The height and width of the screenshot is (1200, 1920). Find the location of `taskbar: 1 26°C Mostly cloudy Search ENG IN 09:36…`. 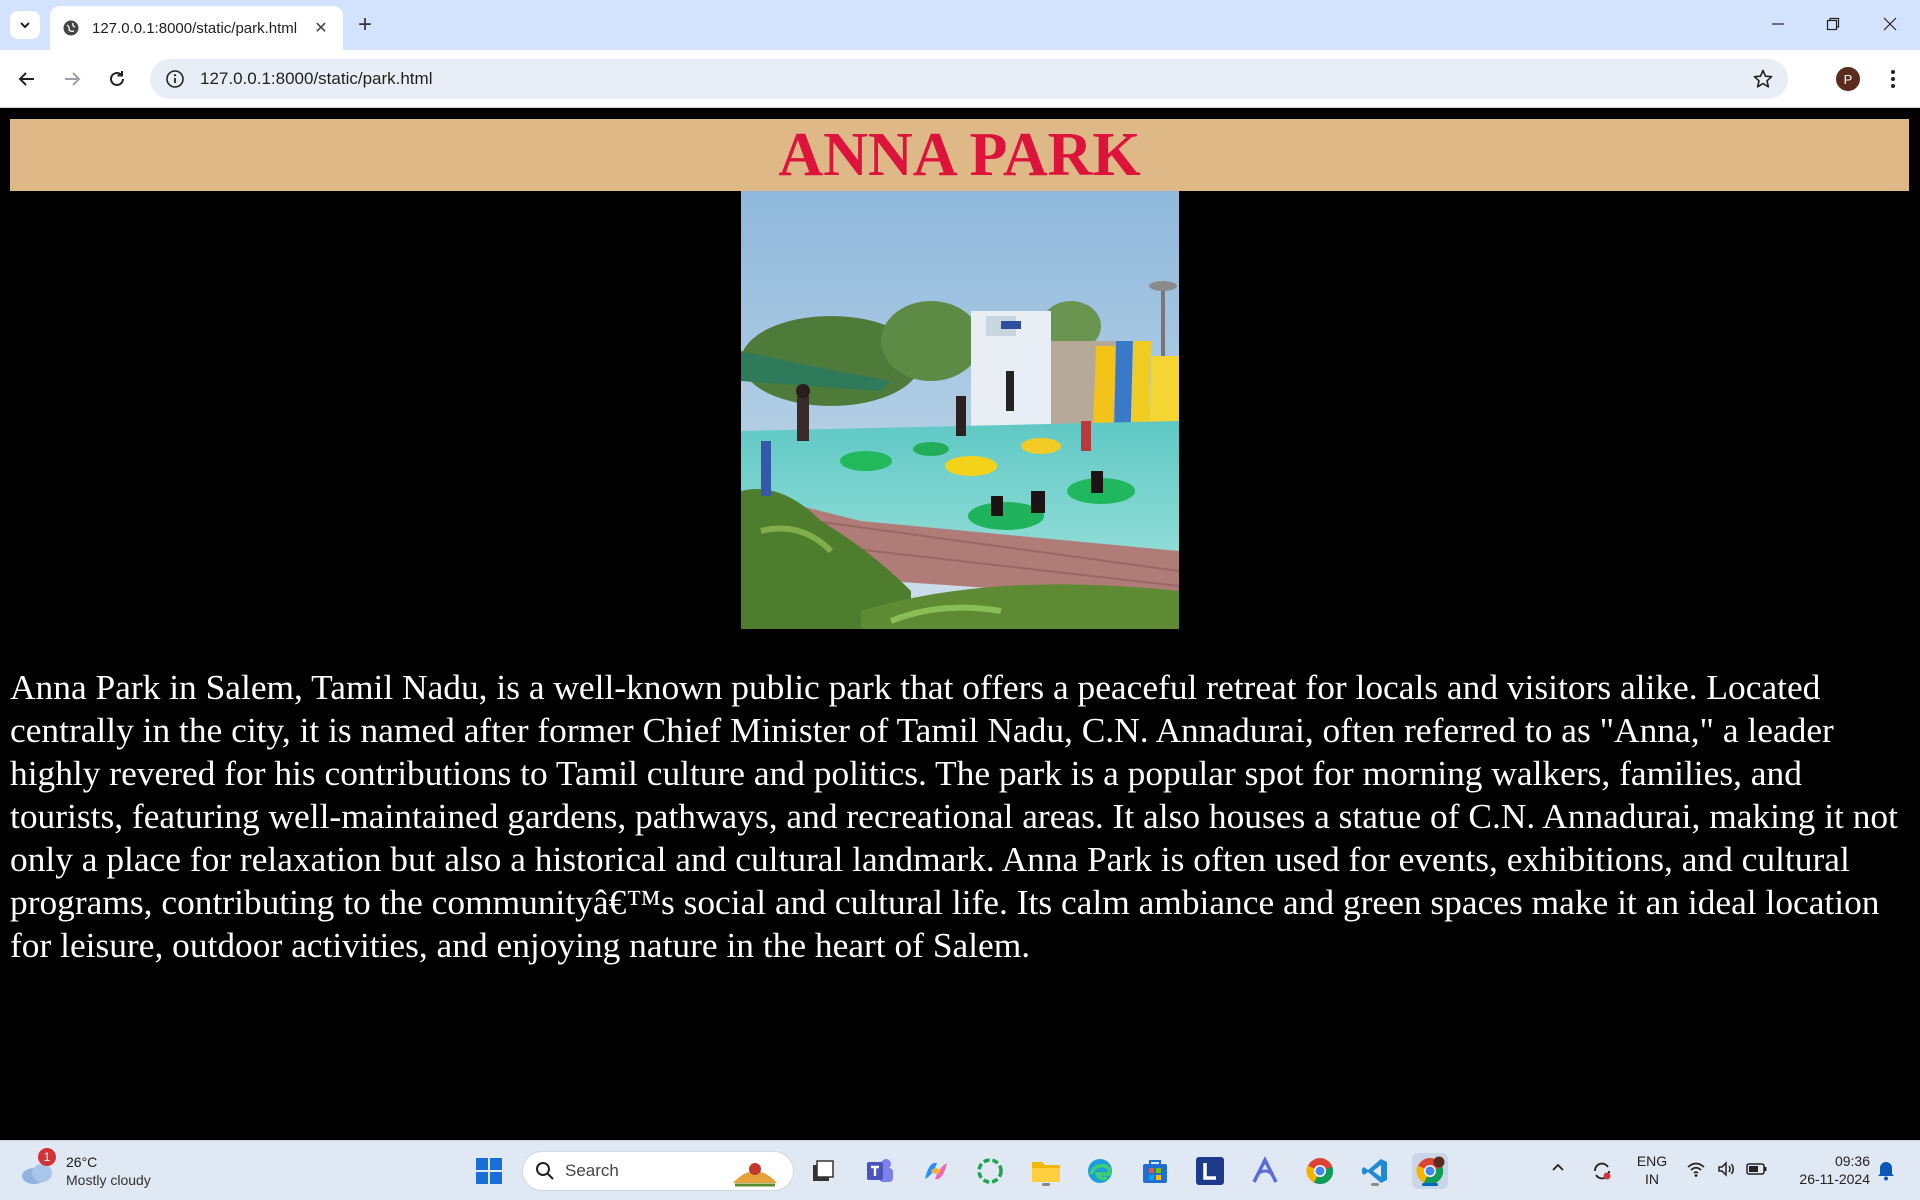

taskbar: 1 26°C Mostly cloudy Search ENG IN 09:36… is located at coordinates (960, 1170).